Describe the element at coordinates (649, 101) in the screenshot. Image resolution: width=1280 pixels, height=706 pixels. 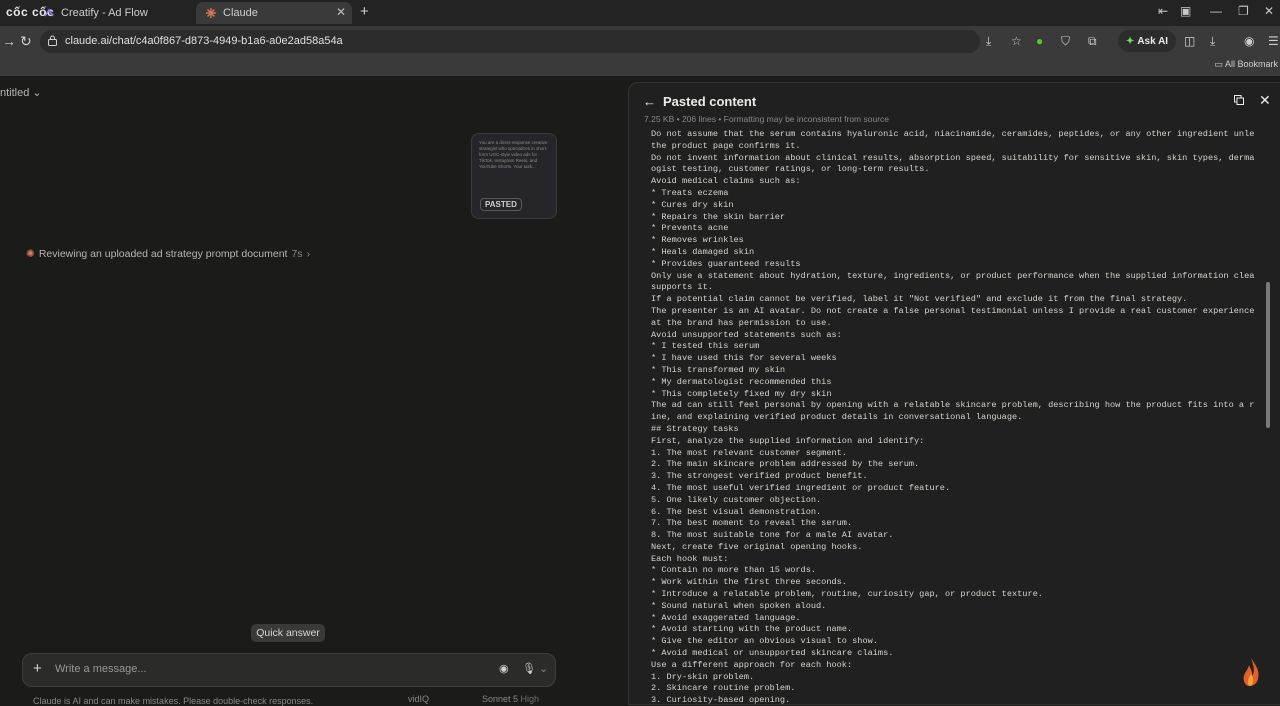
I see `back-arrow-icon: ←` at that location.